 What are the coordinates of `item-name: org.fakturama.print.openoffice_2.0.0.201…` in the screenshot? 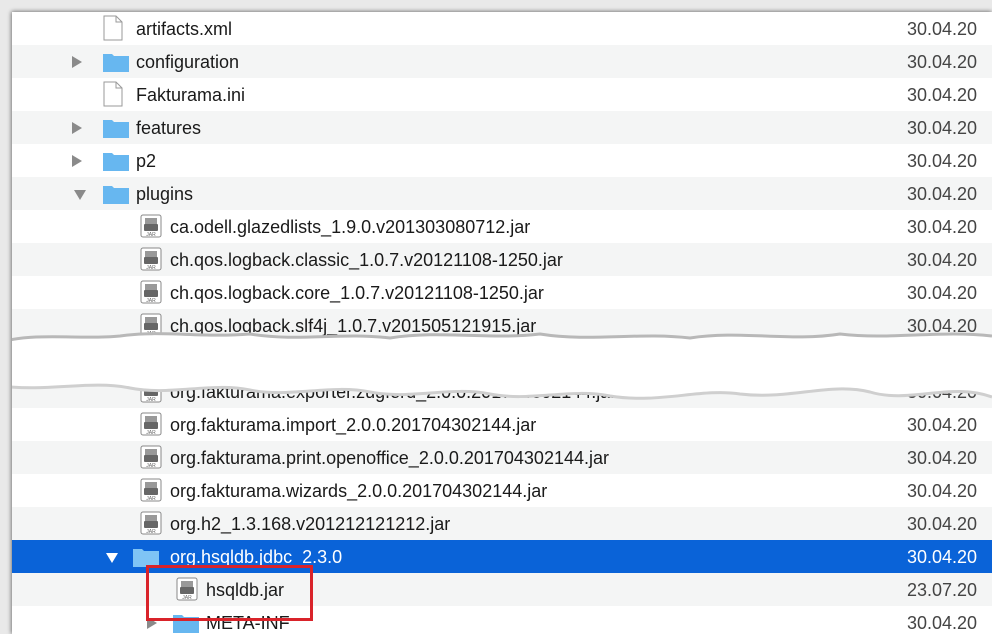 It's located at (389, 458).